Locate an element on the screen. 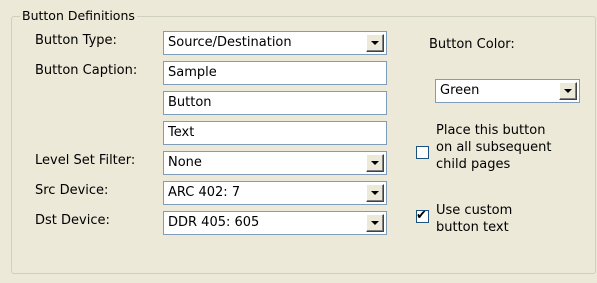  button-color-dropdown-button is located at coordinates (568, 91).